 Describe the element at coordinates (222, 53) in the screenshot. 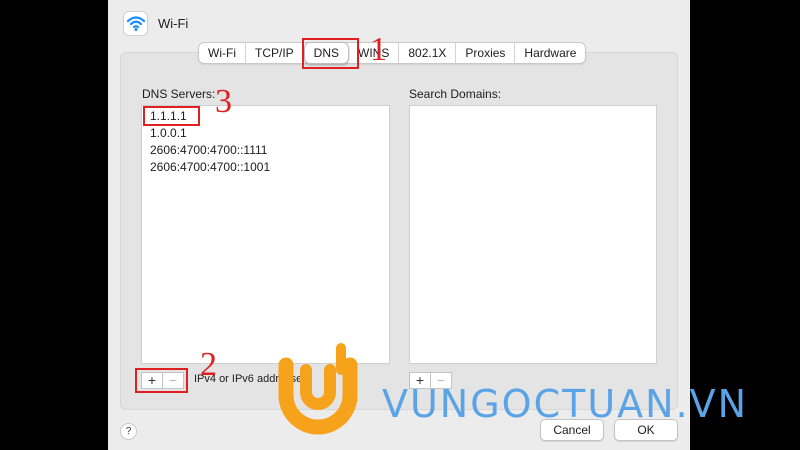

I see `tab-wifi: Wi-Fi` at that location.